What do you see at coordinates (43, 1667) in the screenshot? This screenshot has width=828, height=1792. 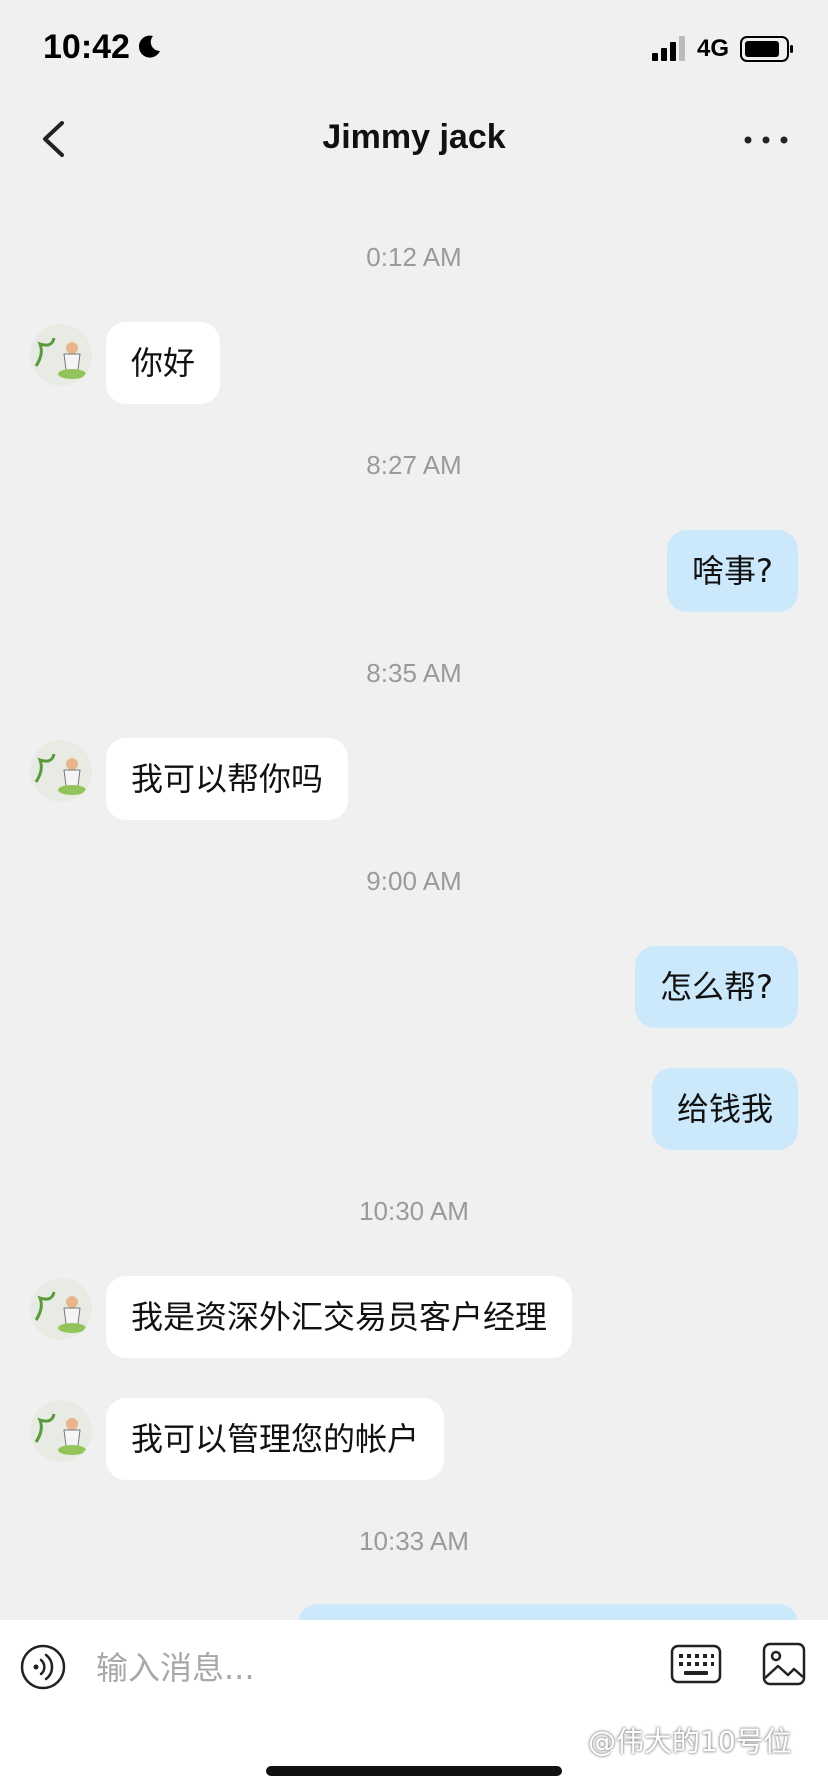 I see `voice-icon` at bounding box center [43, 1667].